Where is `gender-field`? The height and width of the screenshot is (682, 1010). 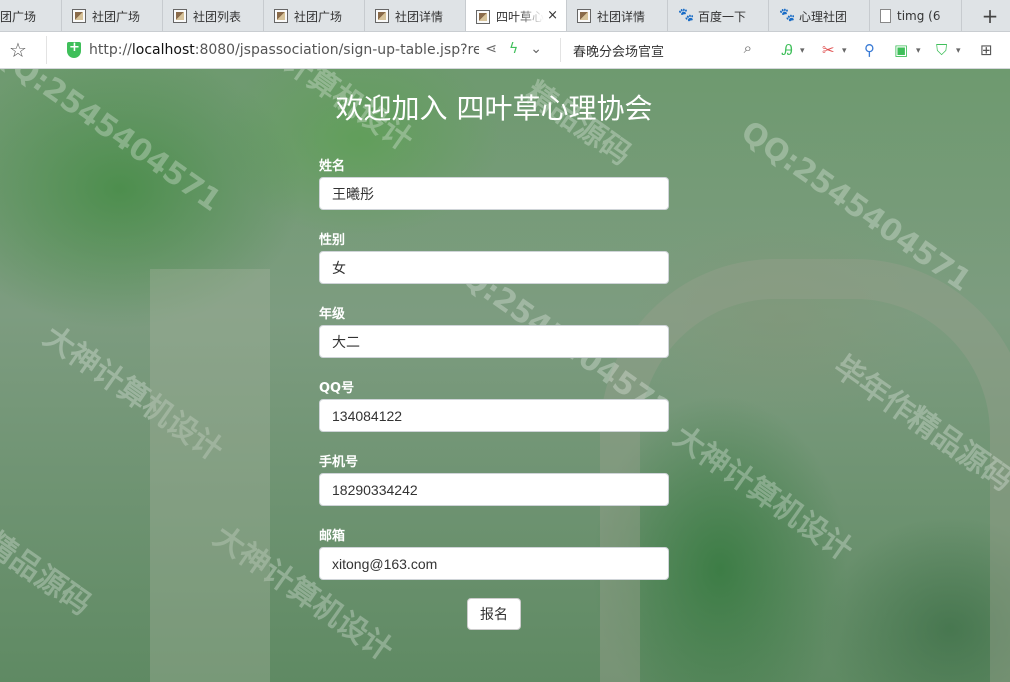 gender-field is located at coordinates (494, 267).